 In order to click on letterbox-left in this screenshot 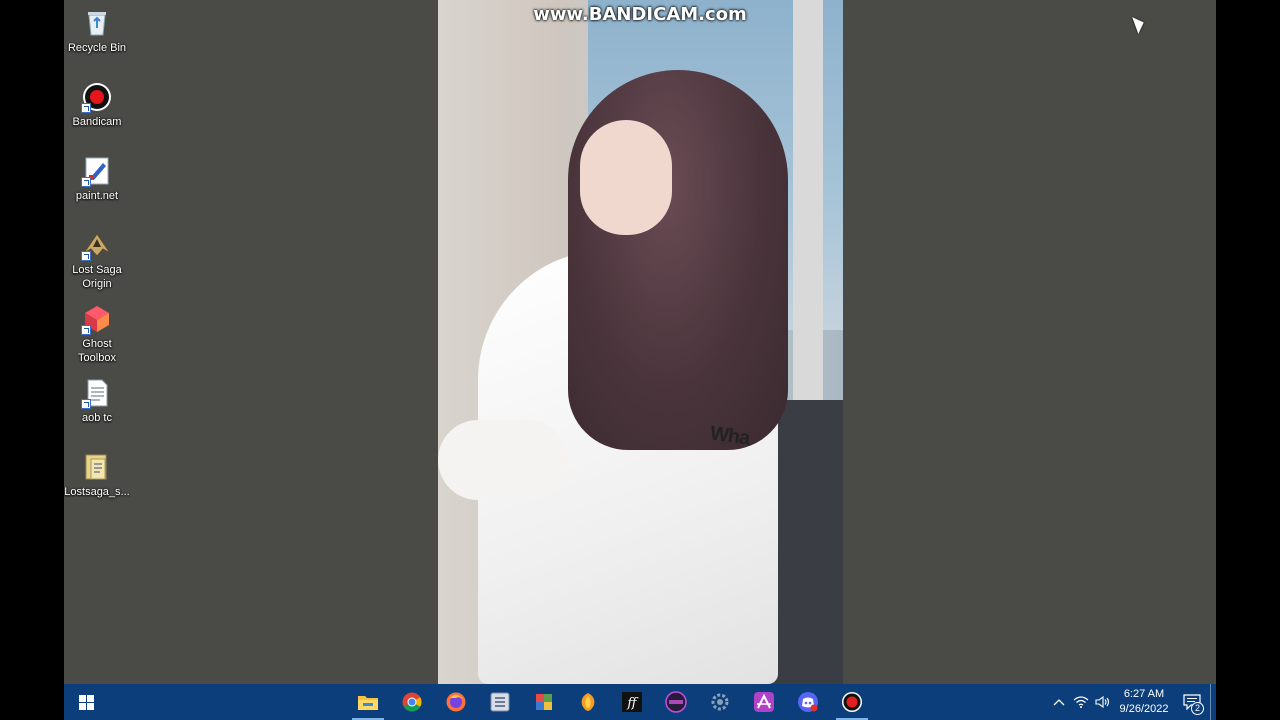, I will do `click(32, 360)`.